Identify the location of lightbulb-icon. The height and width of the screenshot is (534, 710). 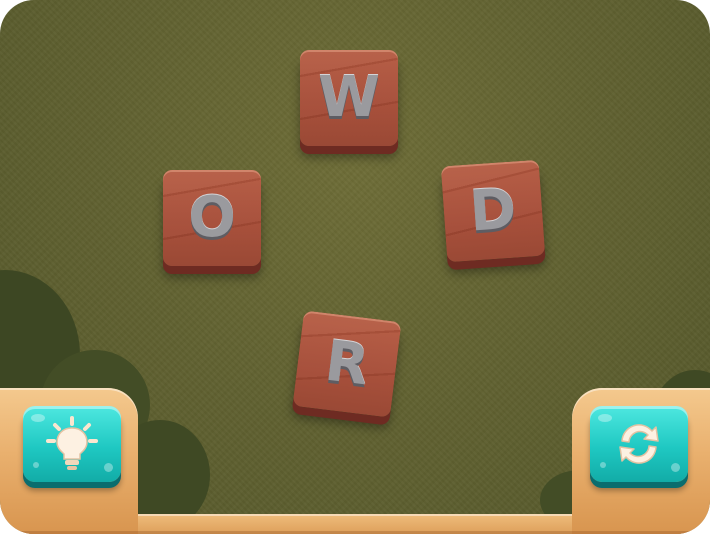
(72, 443).